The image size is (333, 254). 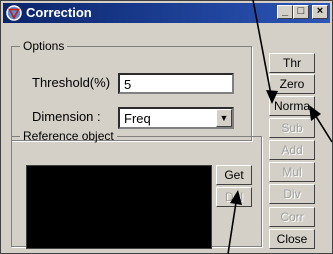 What do you see at coordinates (292, 63) in the screenshot?
I see `thr-button: Thr` at bounding box center [292, 63].